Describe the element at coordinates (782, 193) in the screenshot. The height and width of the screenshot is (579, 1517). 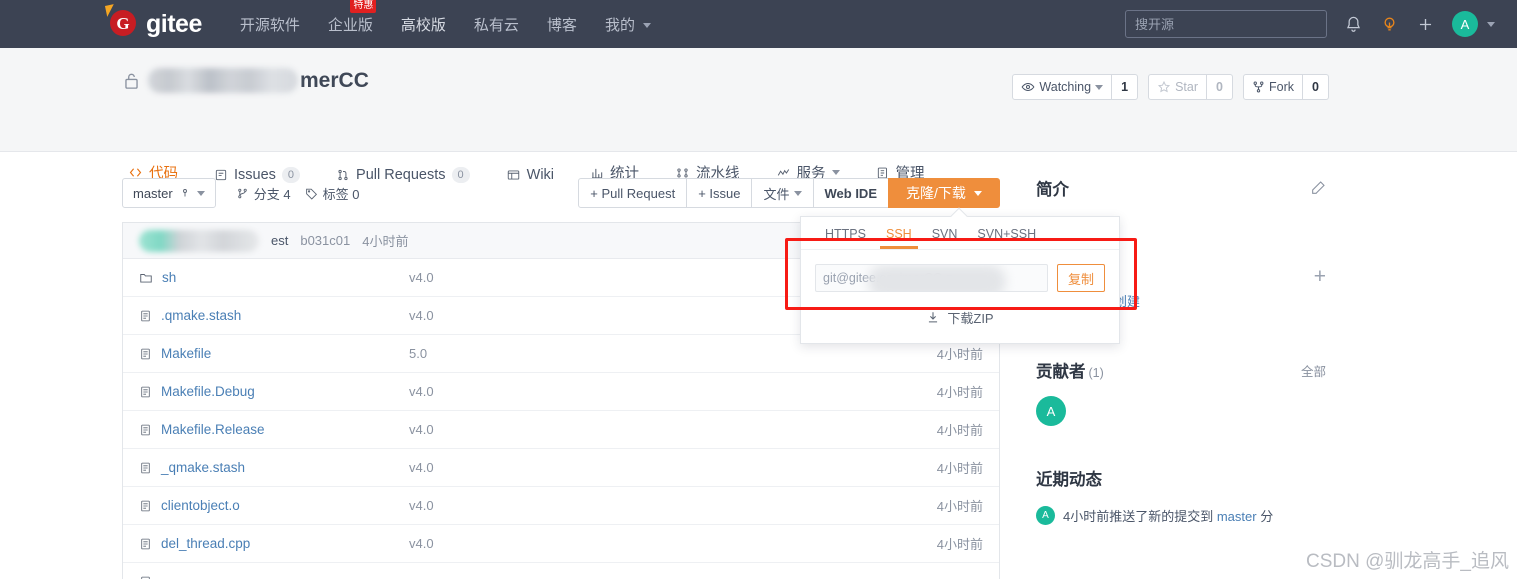
I see `files-menu-button: 文件` at that location.